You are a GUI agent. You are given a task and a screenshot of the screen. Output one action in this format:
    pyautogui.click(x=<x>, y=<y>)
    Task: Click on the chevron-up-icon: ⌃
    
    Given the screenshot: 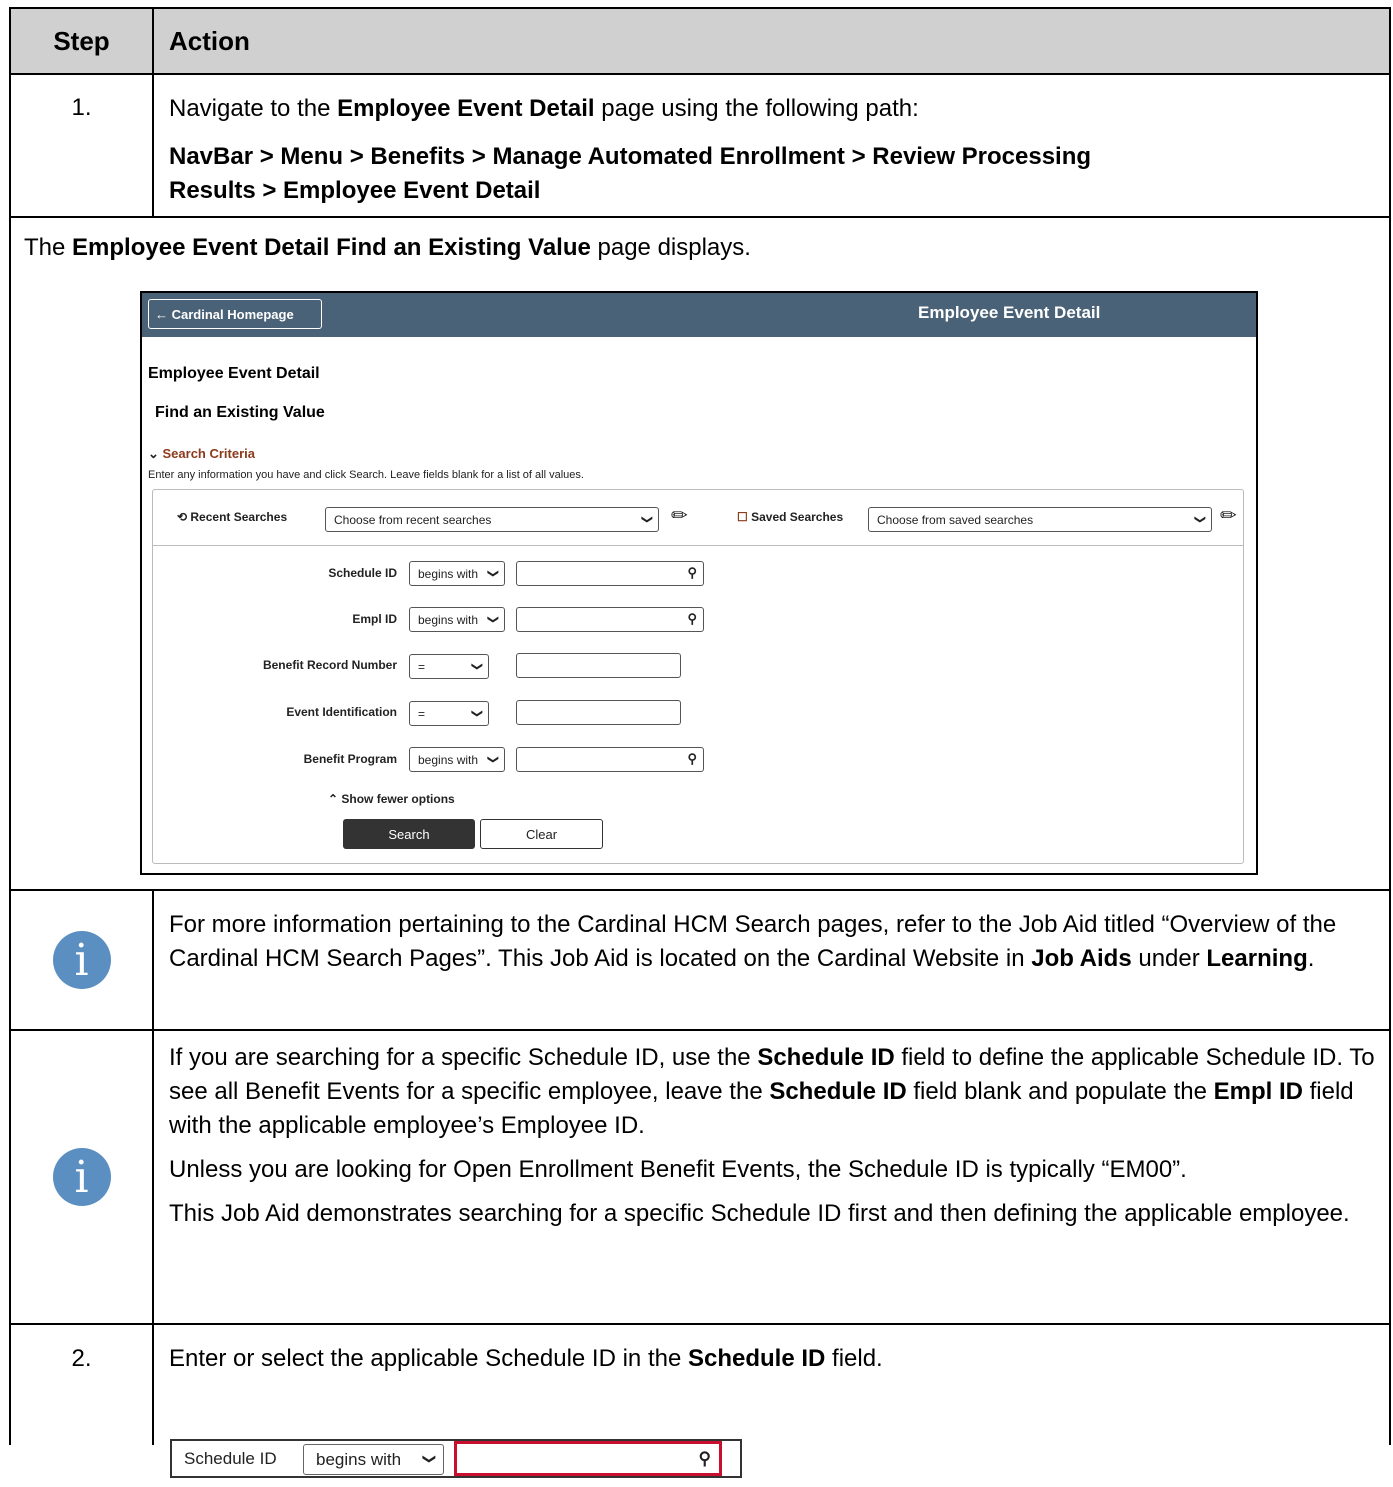 What is the action you would take?
    pyautogui.click(x=335, y=799)
    